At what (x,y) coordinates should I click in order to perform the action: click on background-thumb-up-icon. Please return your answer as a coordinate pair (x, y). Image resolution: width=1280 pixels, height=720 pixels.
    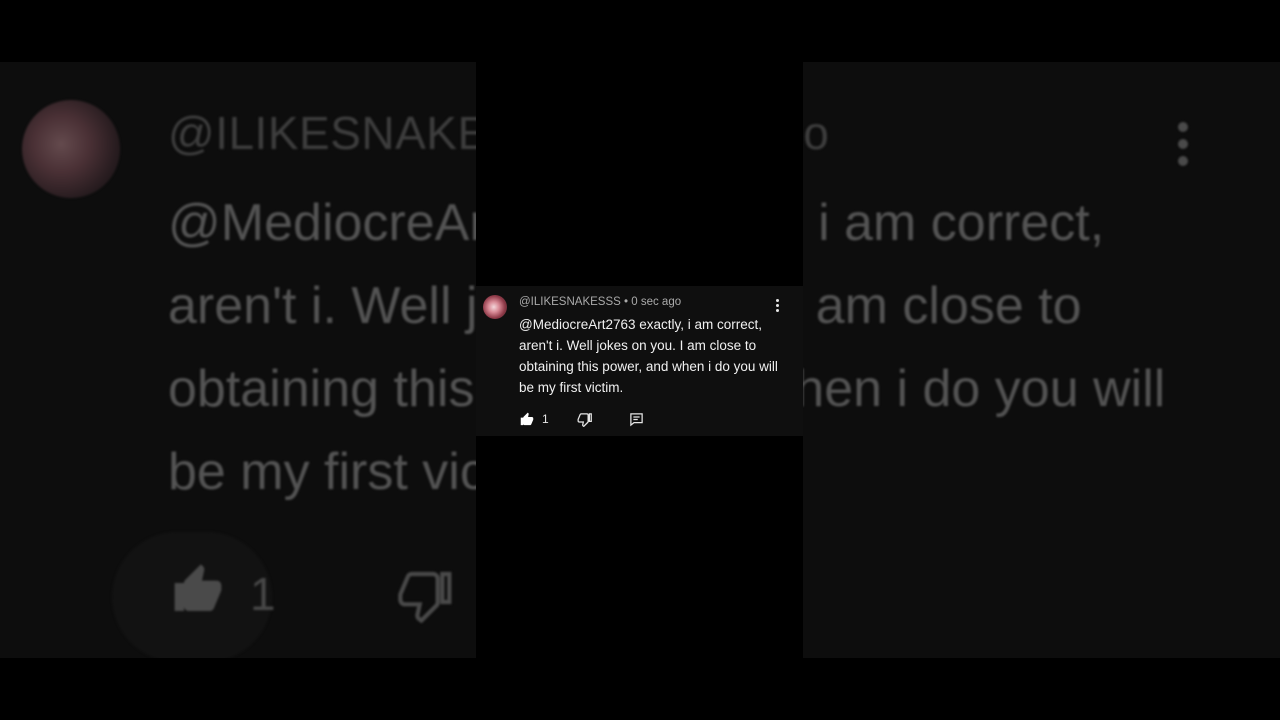
    Looking at the image, I should click on (198, 587).